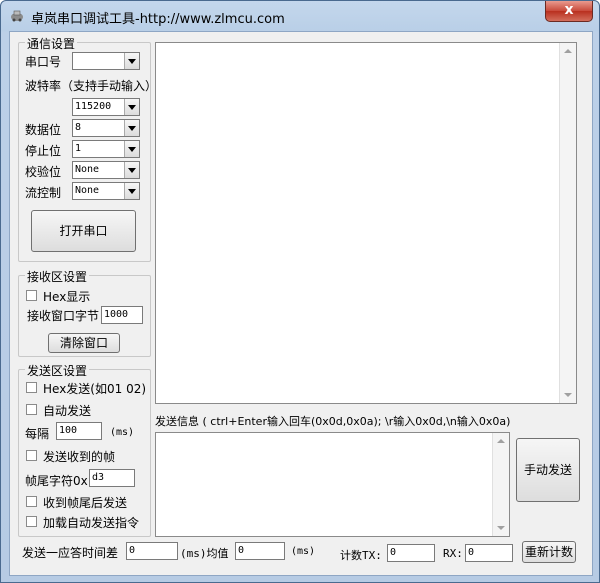 This screenshot has width=600, height=583. What do you see at coordinates (106, 149) in the screenshot?
I see `stopbits-select: 1` at bounding box center [106, 149].